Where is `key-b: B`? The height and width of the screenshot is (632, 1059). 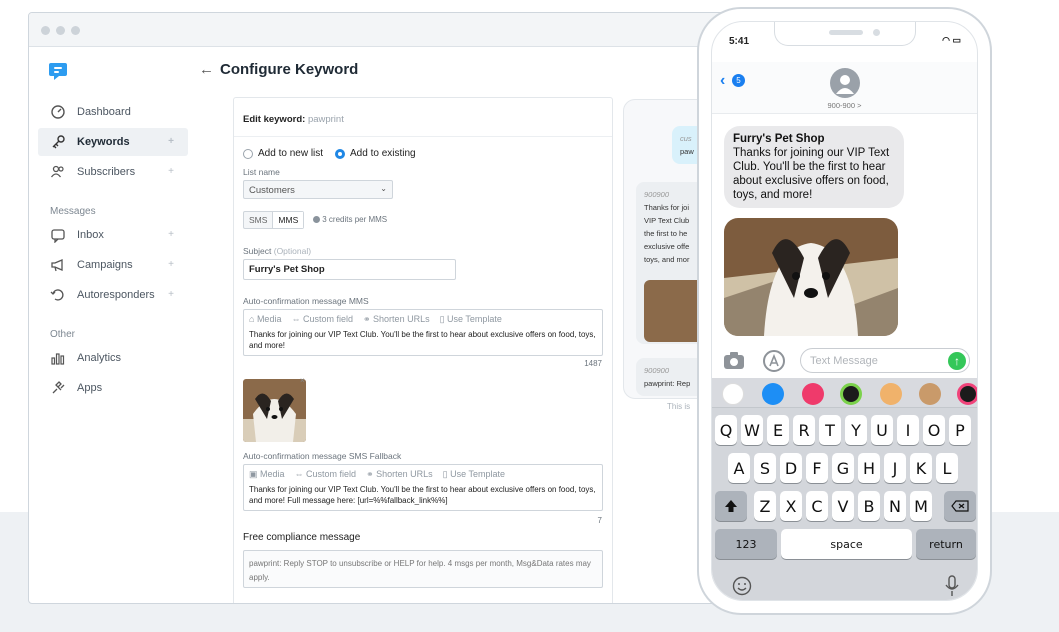 key-b: B is located at coordinates (869, 506).